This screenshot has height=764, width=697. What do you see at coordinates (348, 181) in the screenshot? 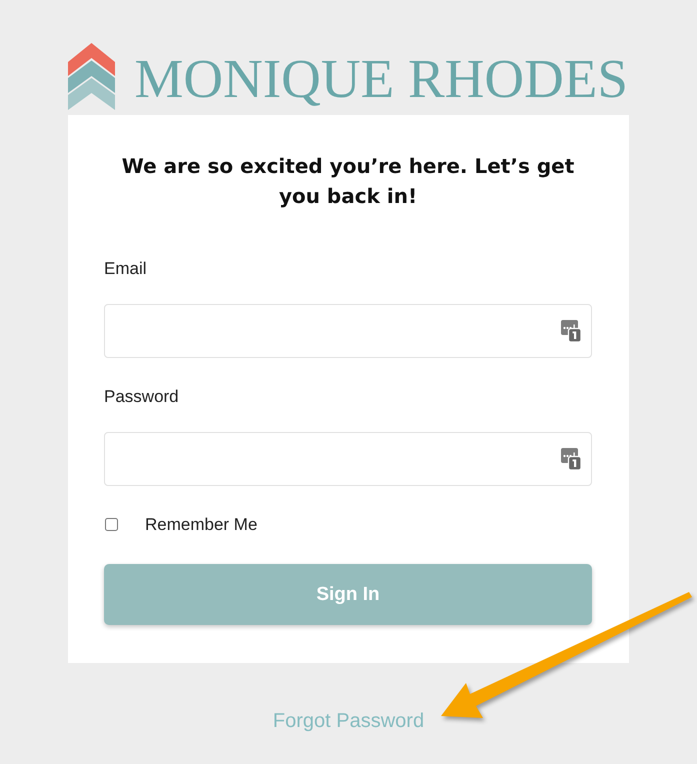
I see `welcome-heading: We are so excited you’re here. Let’s get you back in!` at bounding box center [348, 181].